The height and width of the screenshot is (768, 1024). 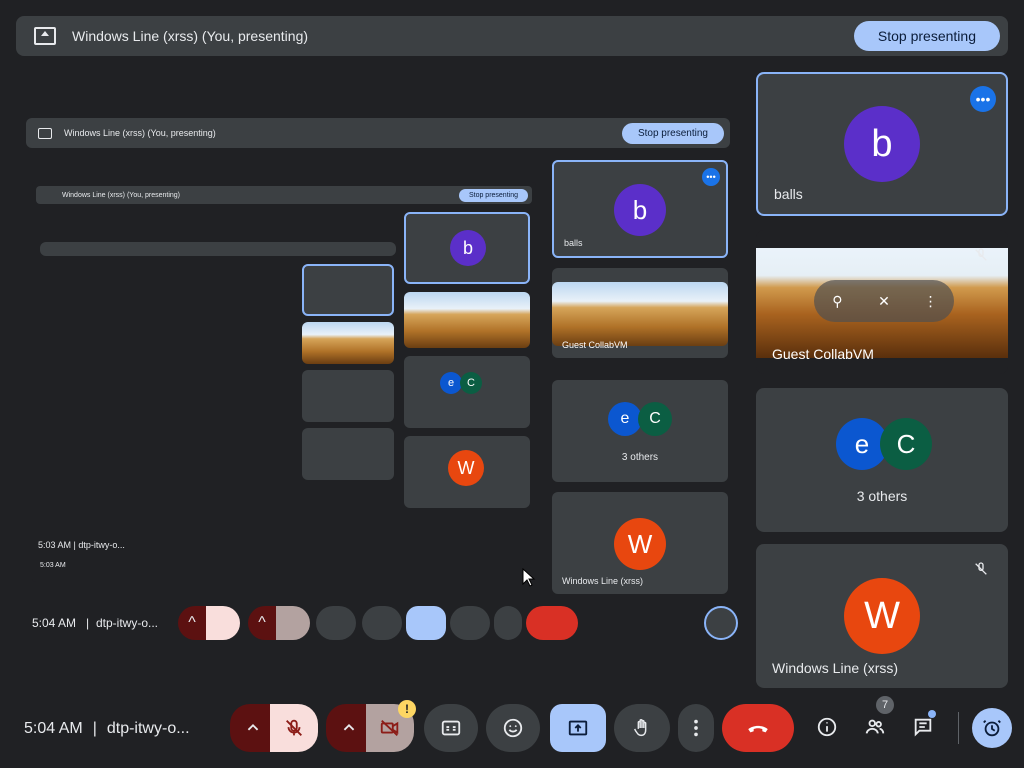 I want to click on emoji-button, so click(x=513, y=728).